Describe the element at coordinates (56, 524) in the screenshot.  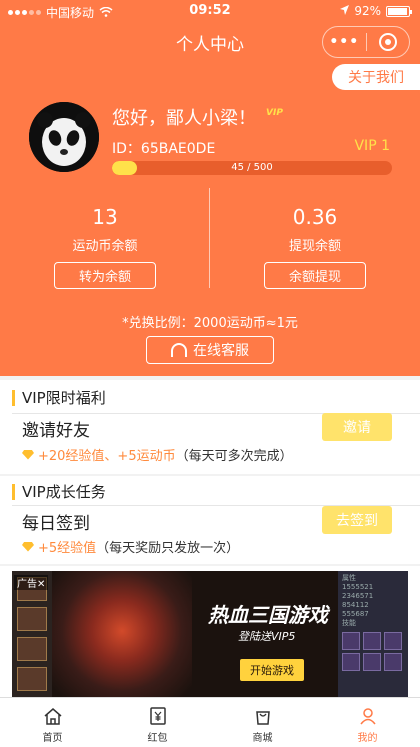
I see `checkin-task-name: 每日签到` at that location.